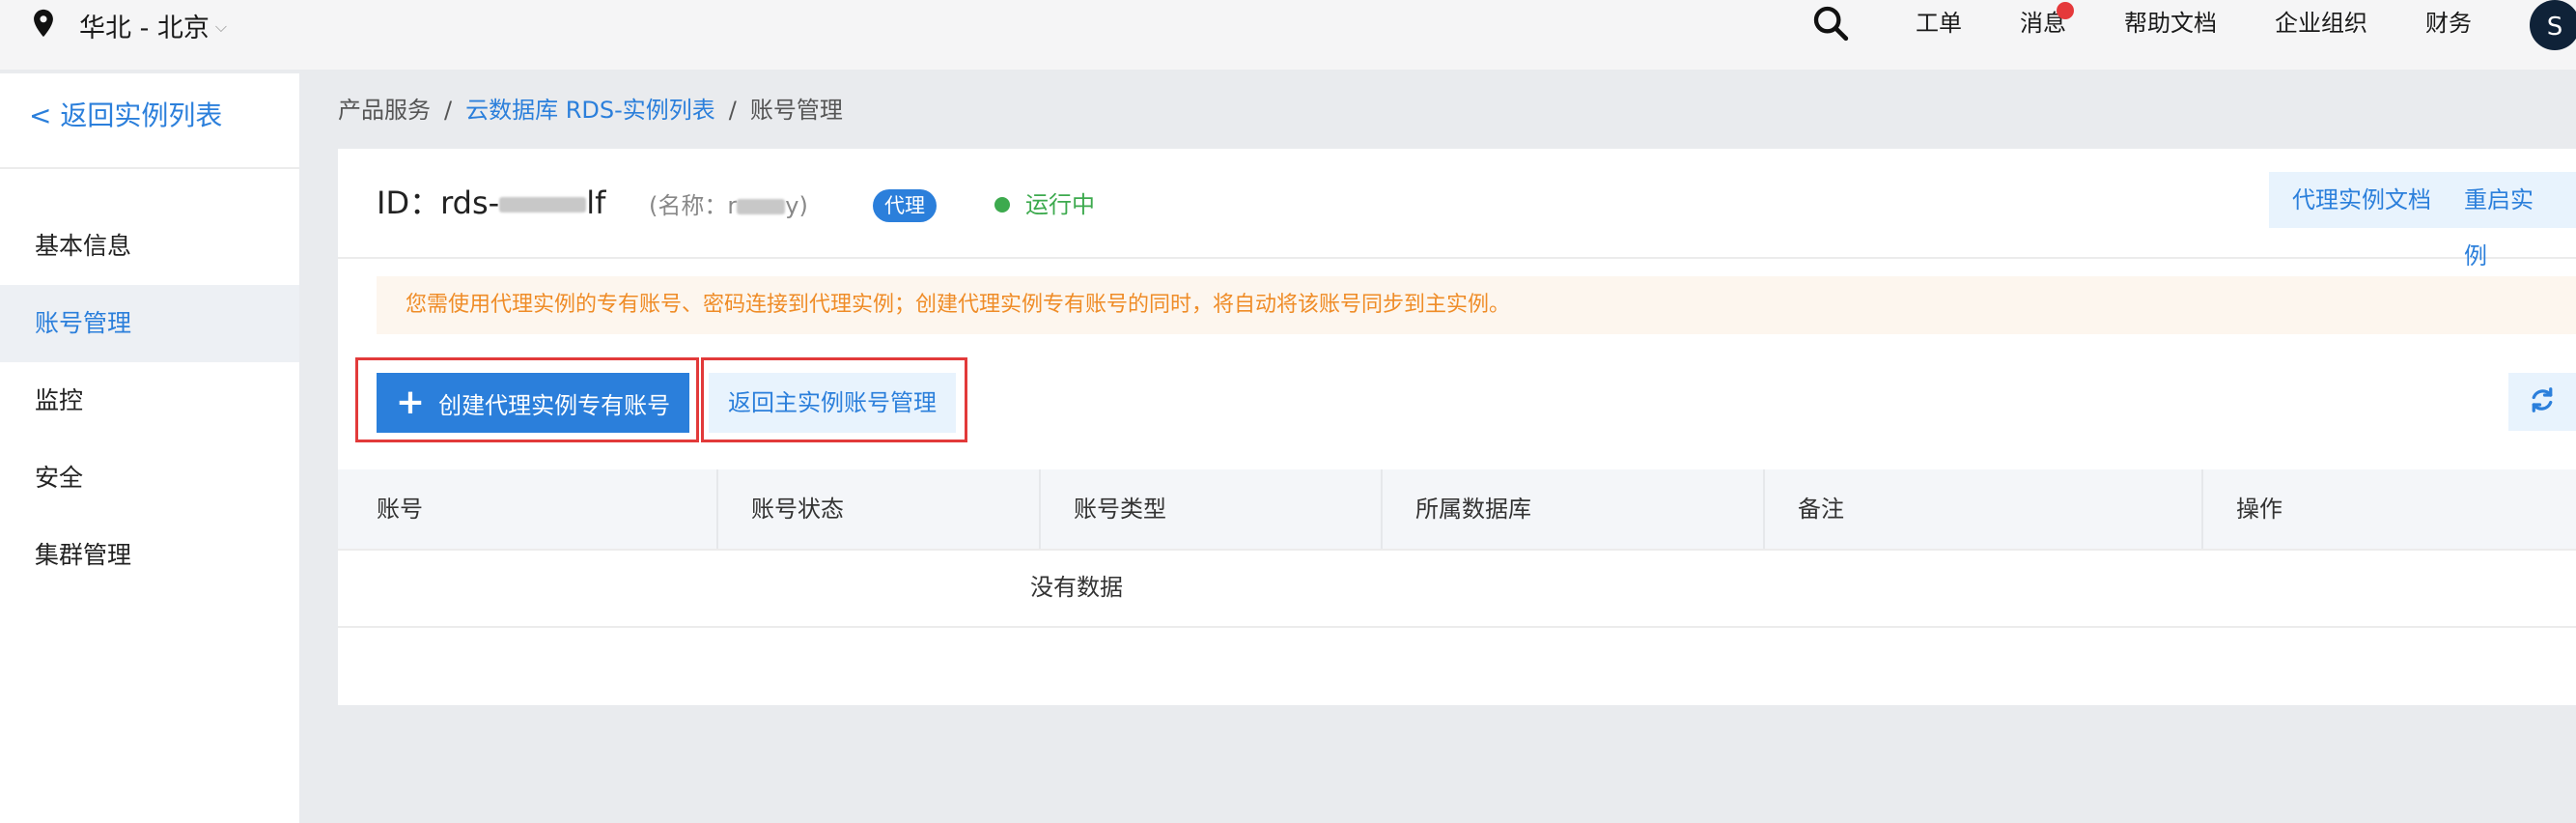 This screenshot has width=2576, height=823. What do you see at coordinates (2553, 25) in the screenshot?
I see `avatar: S` at bounding box center [2553, 25].